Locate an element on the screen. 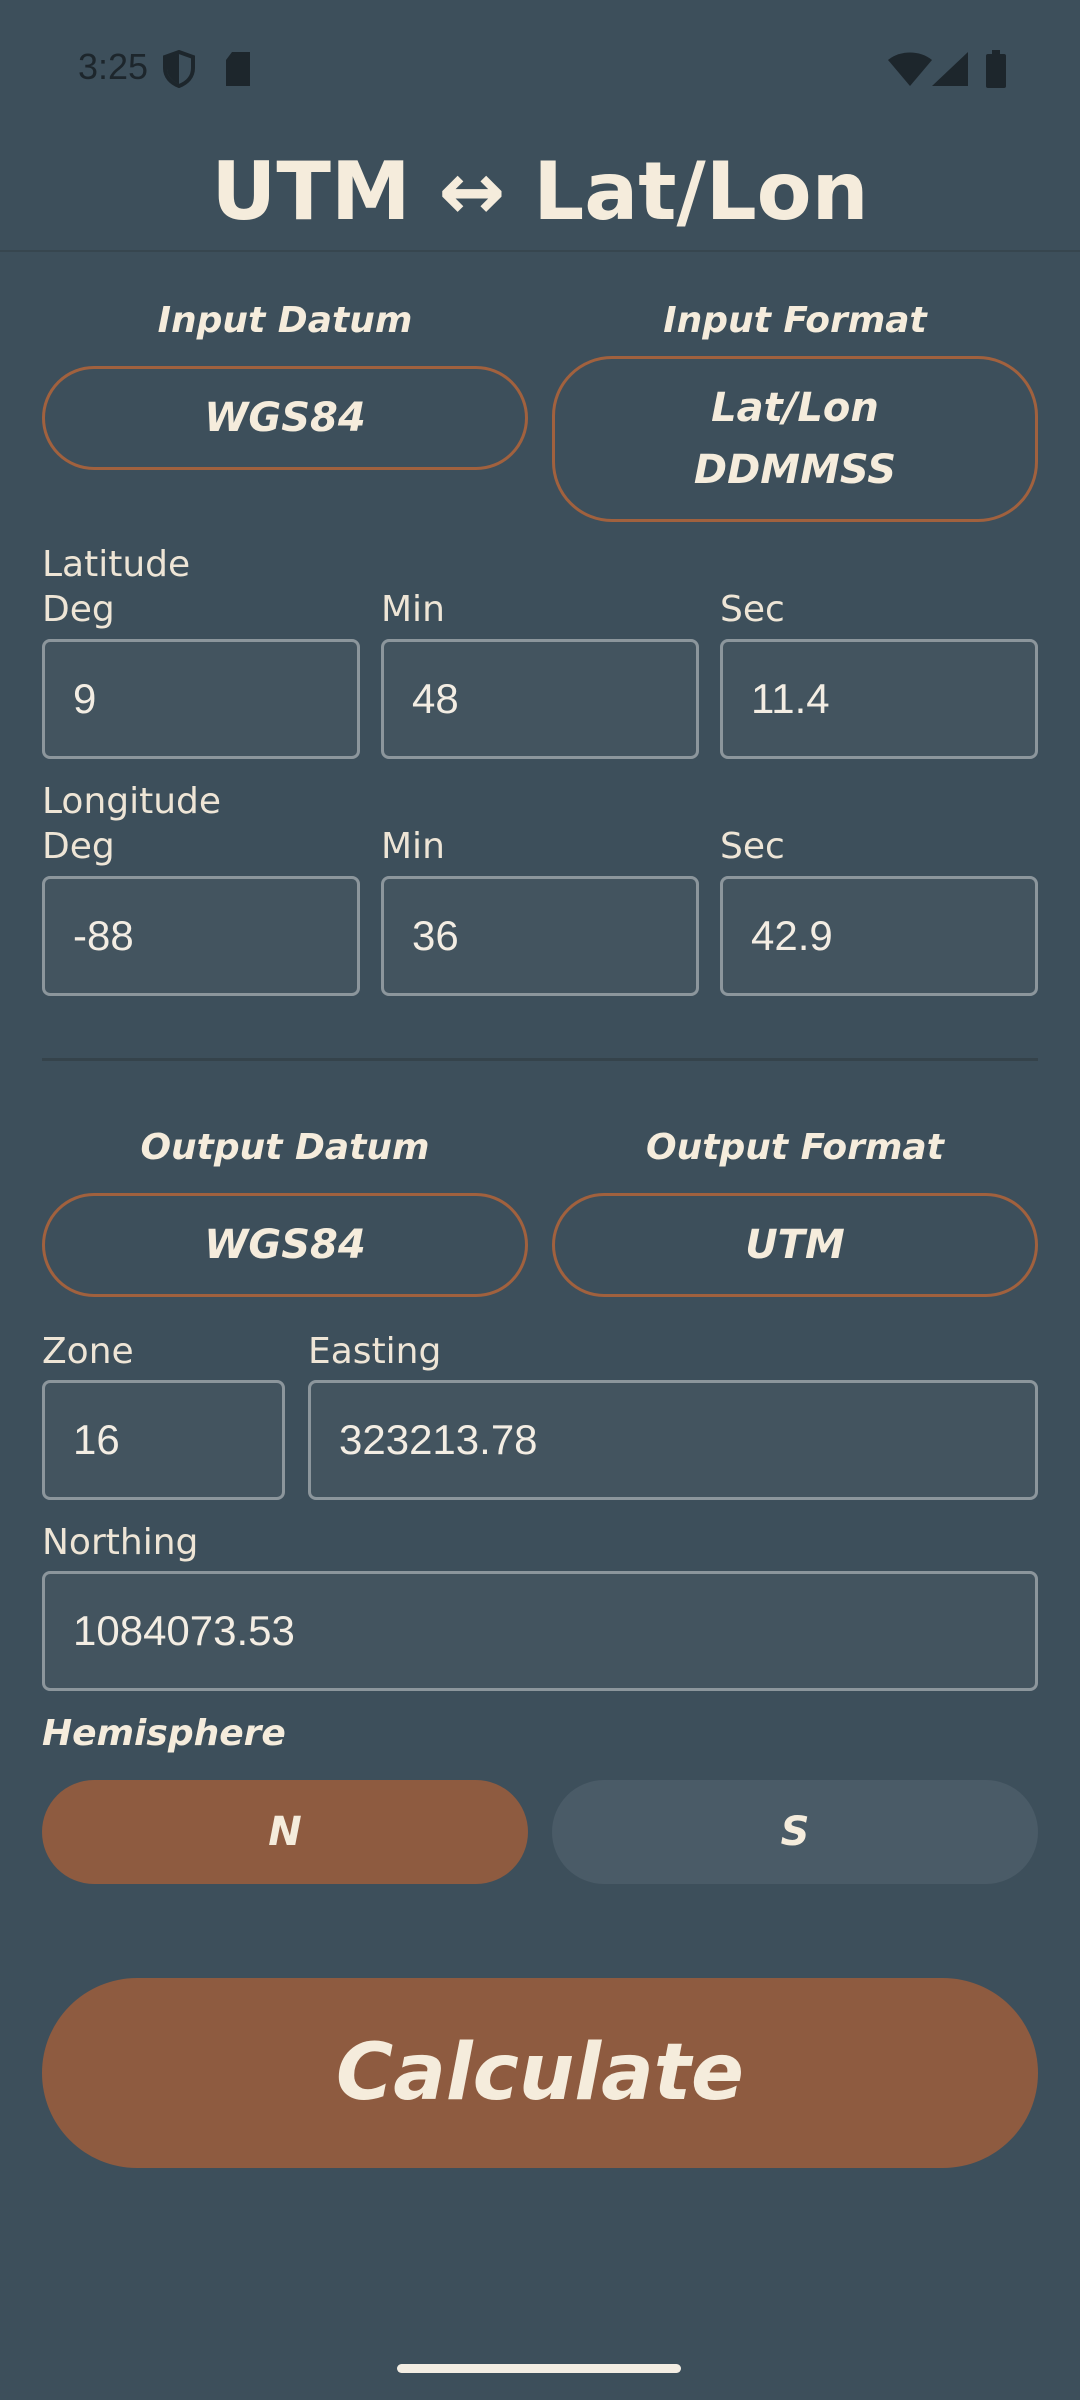 The image size is (1080, 2400). page-title: UTM ↔ Lat/Lon is located at coordinates (540, 191).